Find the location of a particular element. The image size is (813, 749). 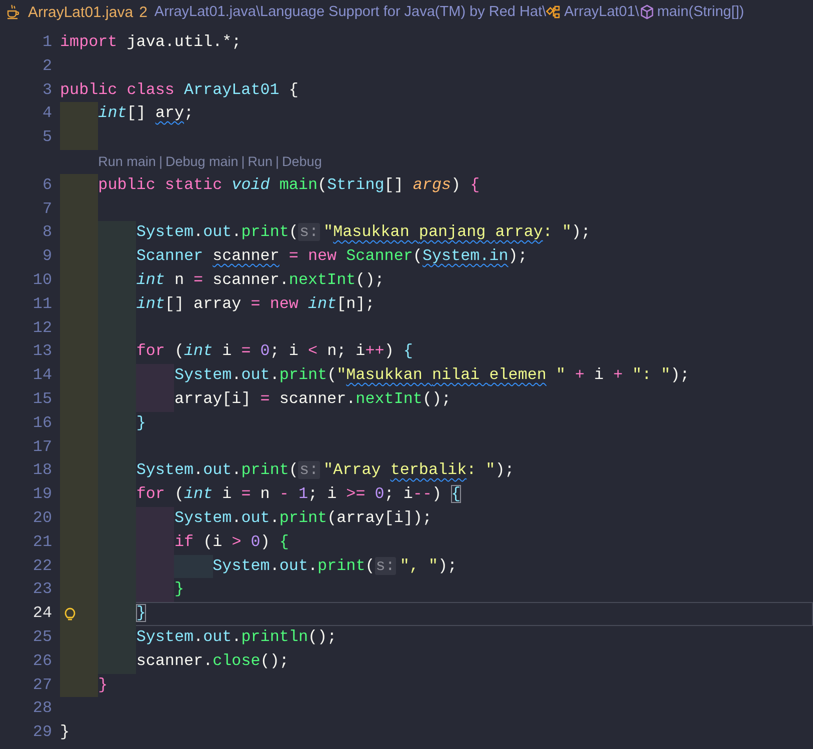

code-line: if (i > 0) { is located at coordinates (231, 542).